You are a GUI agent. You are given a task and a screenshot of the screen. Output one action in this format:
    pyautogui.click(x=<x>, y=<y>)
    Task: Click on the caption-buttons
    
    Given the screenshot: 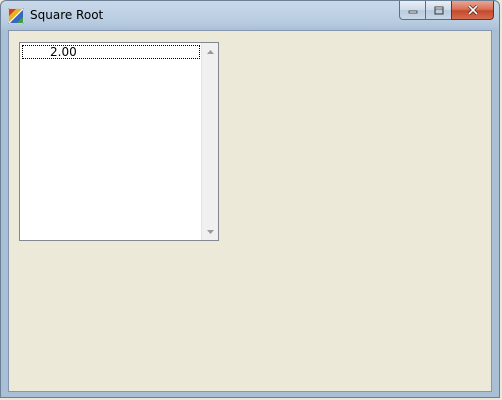 What is the action you would take?
    pyautogui.click(x=446, y=11)
    